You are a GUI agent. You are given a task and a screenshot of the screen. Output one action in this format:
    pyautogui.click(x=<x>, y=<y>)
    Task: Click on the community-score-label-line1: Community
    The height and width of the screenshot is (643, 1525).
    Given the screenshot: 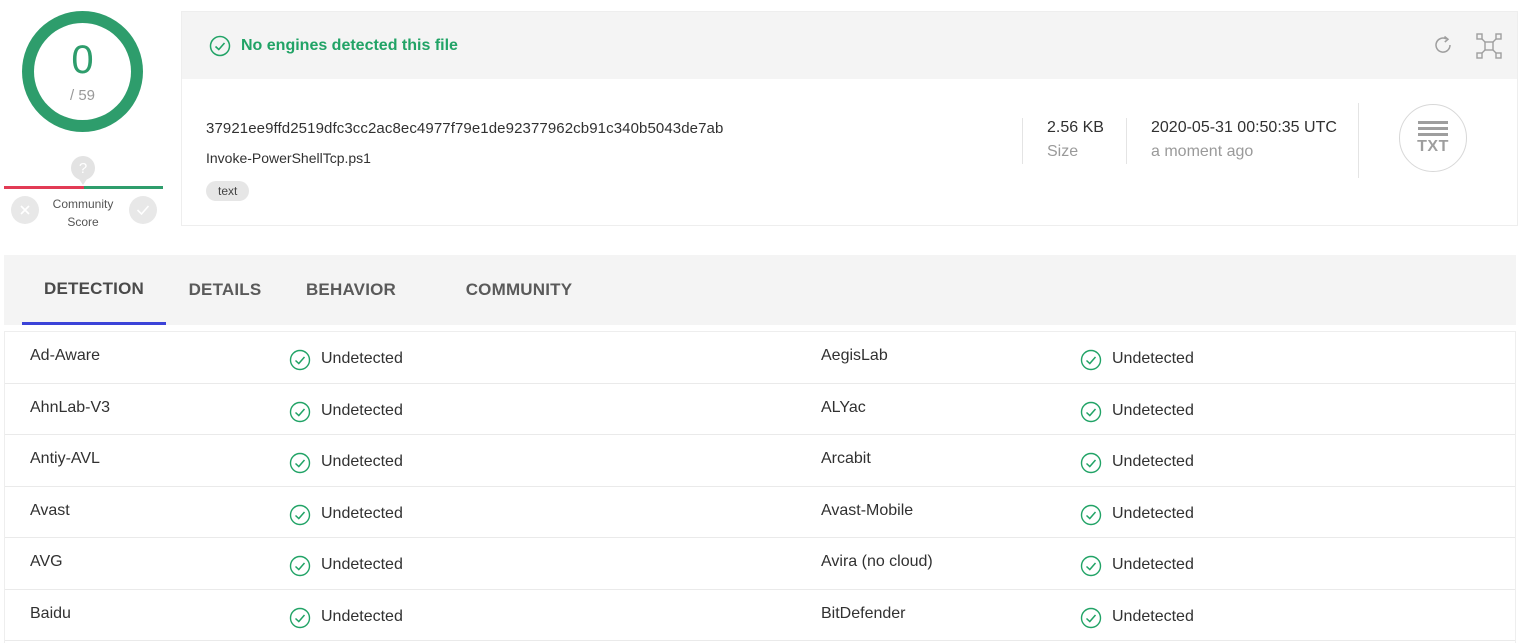 What is the action you would take?
    pyautogui.click(x=83, y=204)
    